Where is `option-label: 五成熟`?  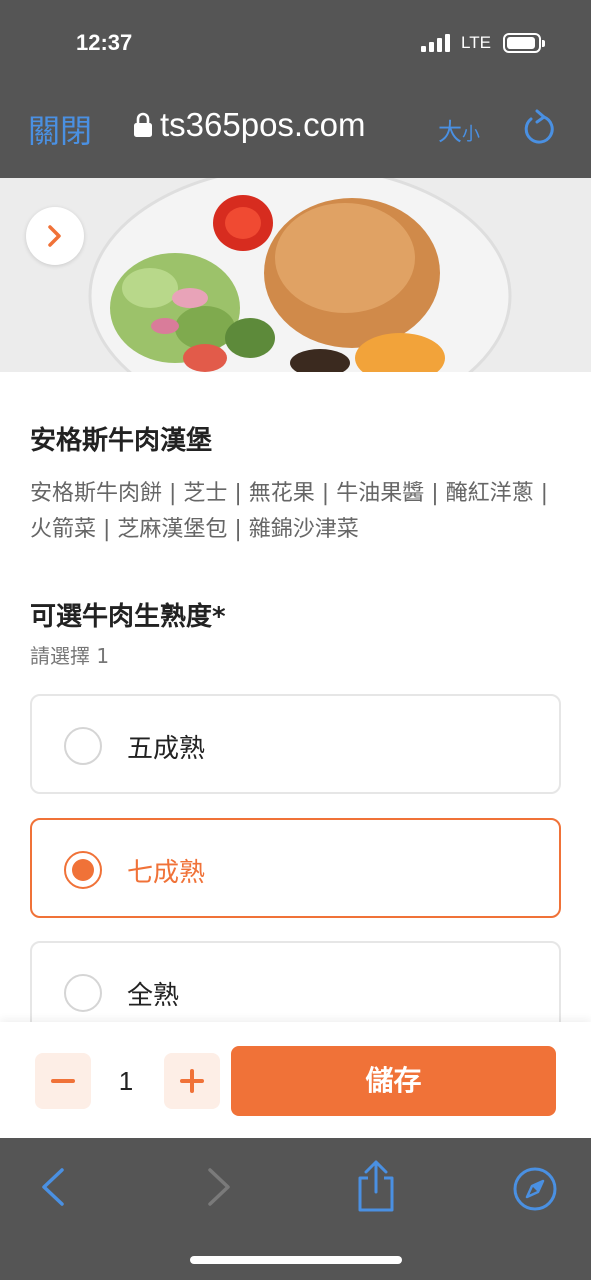 option-label: 五成熟 is located at coordinates (166, 749).